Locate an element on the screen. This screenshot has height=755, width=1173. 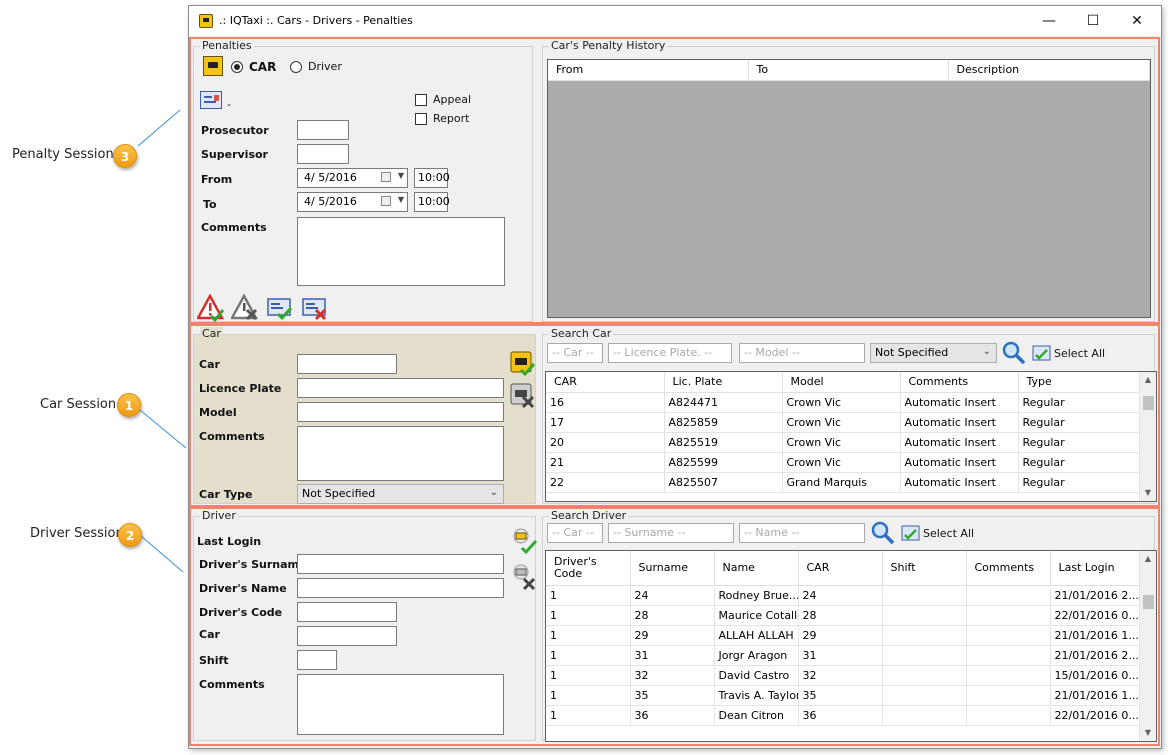
search-car-select-all: Select All is located at coordinates (1079, 353).